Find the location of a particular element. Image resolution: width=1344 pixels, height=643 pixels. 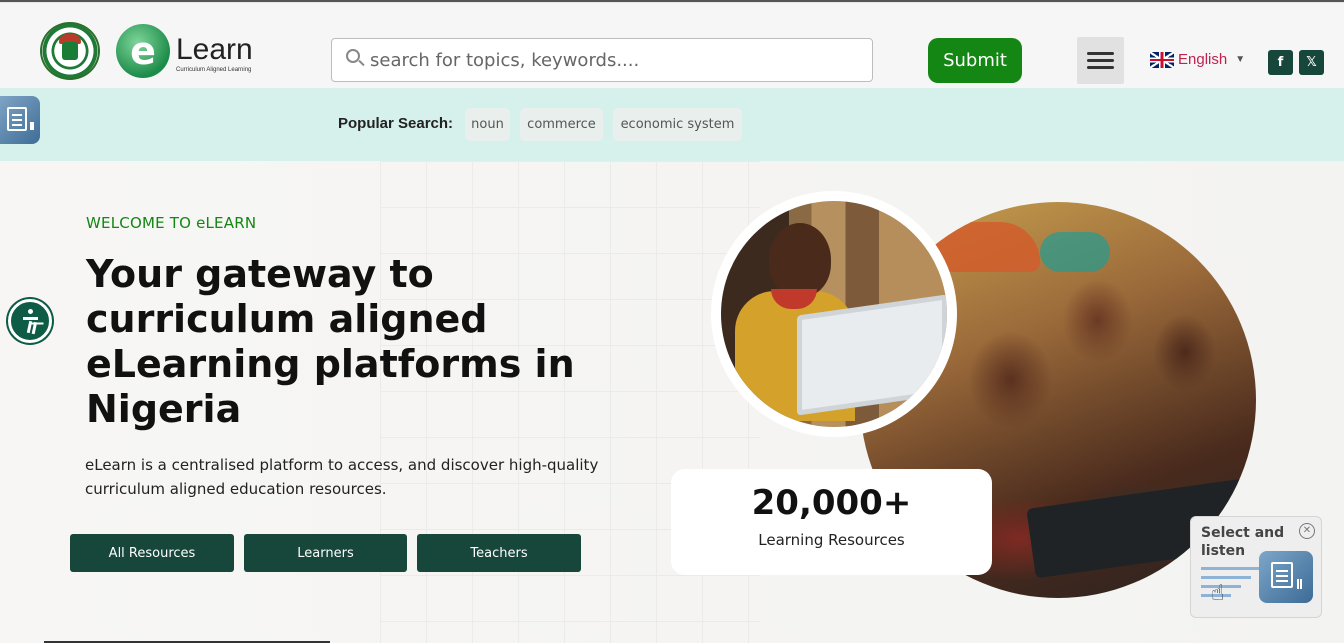

submit-button: Submit is located at coordinates (975, 60).